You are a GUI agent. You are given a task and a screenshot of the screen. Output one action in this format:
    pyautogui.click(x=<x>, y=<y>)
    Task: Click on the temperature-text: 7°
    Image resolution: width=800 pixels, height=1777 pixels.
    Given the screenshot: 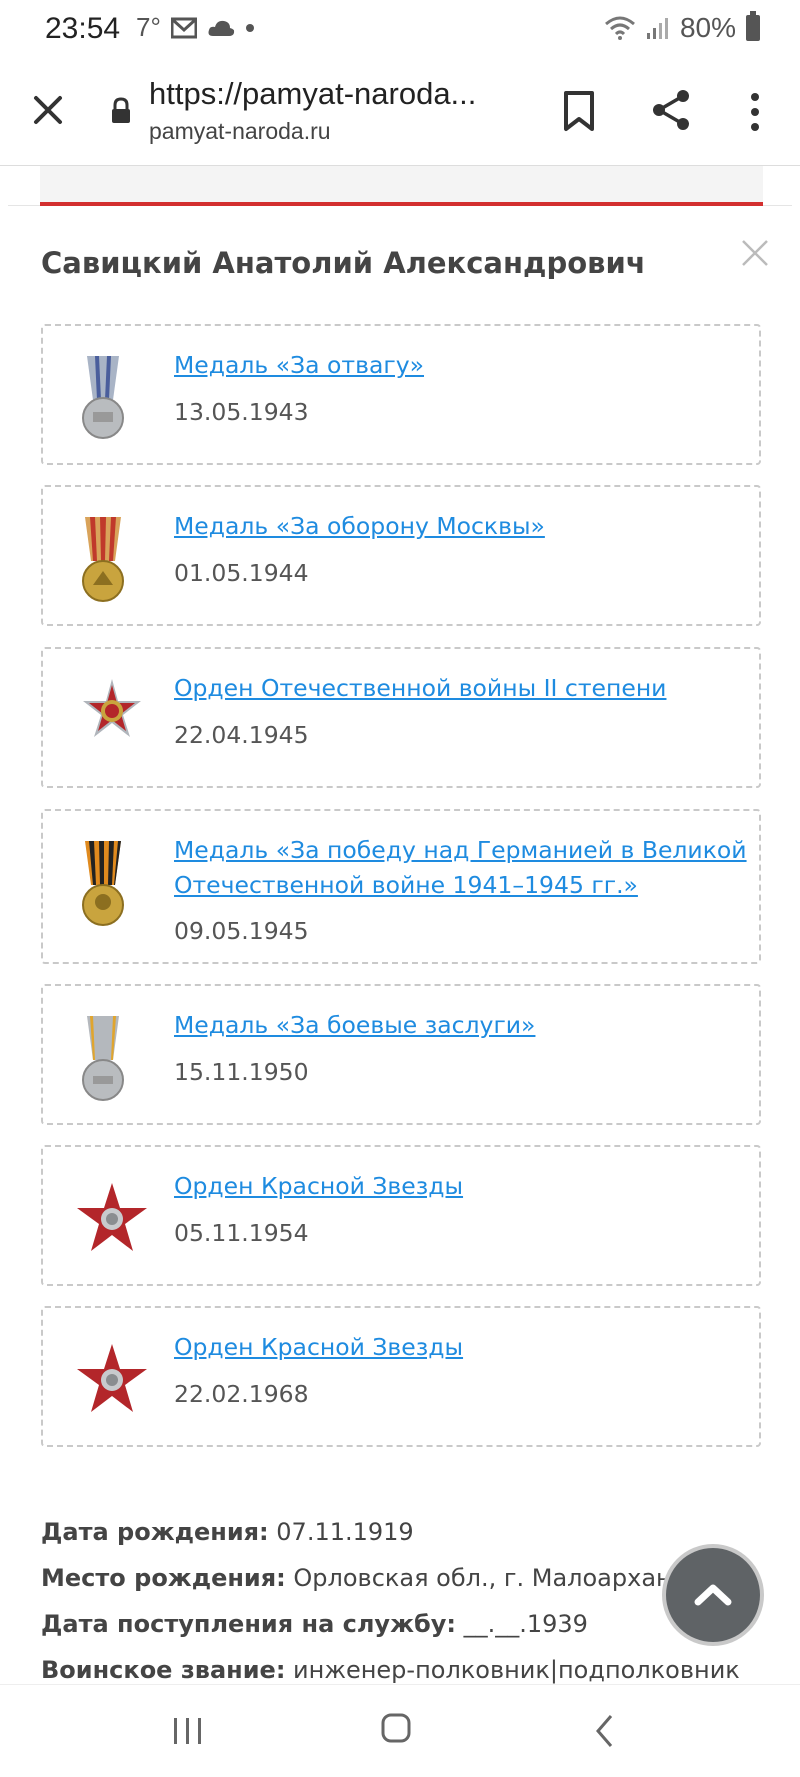 What is the action you would take?
    pyautogui.click(x=148, y=27)
    